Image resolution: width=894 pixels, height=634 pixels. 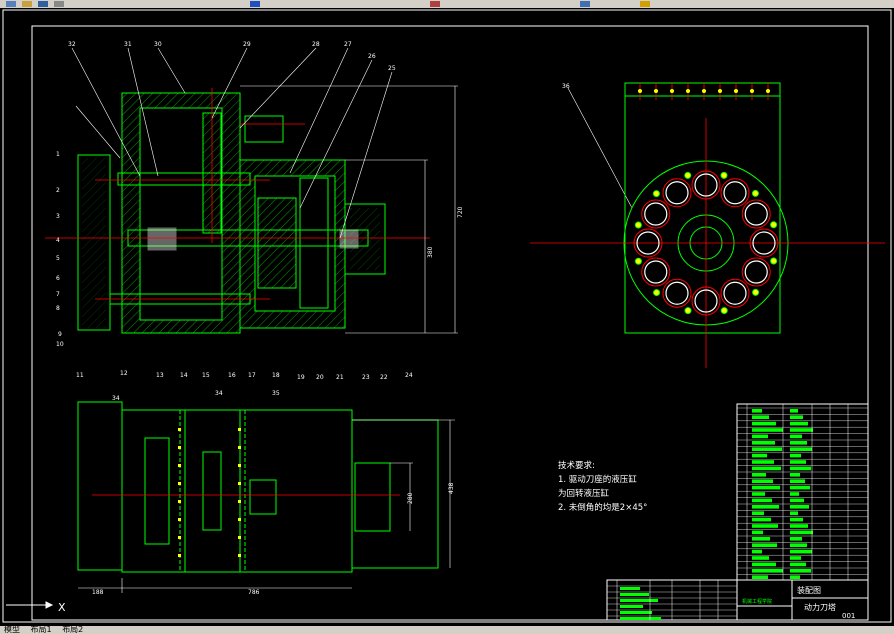 What do you see at coordinates (58, 308) in the screenshot?
I see `part-label-8: 8` at bounding box center [58, 308].